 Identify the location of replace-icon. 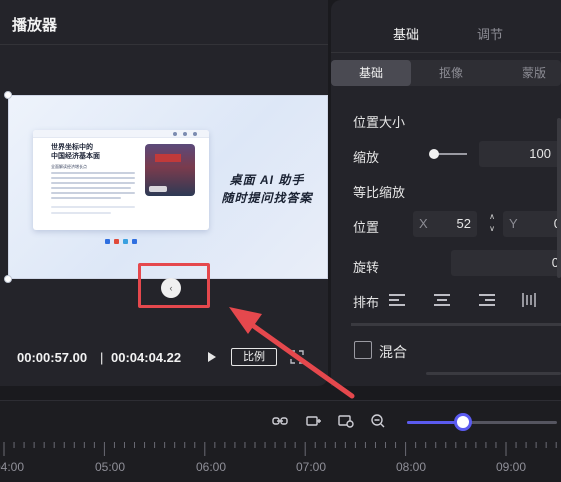
(346, 421).